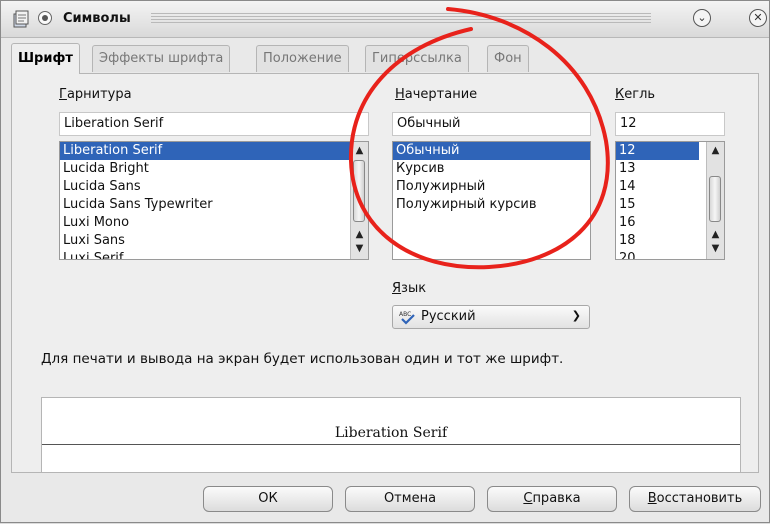  Describe the element at coordinates (695, 499) in the screenshot. I see `reset-button: Восстановить` at that location.